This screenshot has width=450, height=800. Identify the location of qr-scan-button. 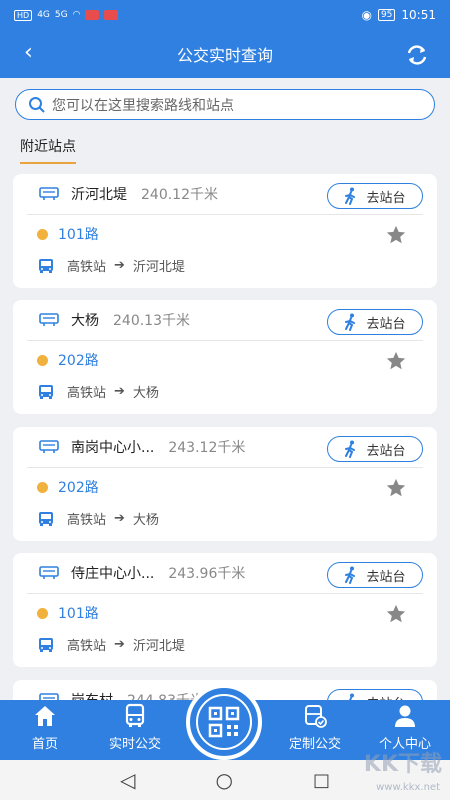
(224, 722).